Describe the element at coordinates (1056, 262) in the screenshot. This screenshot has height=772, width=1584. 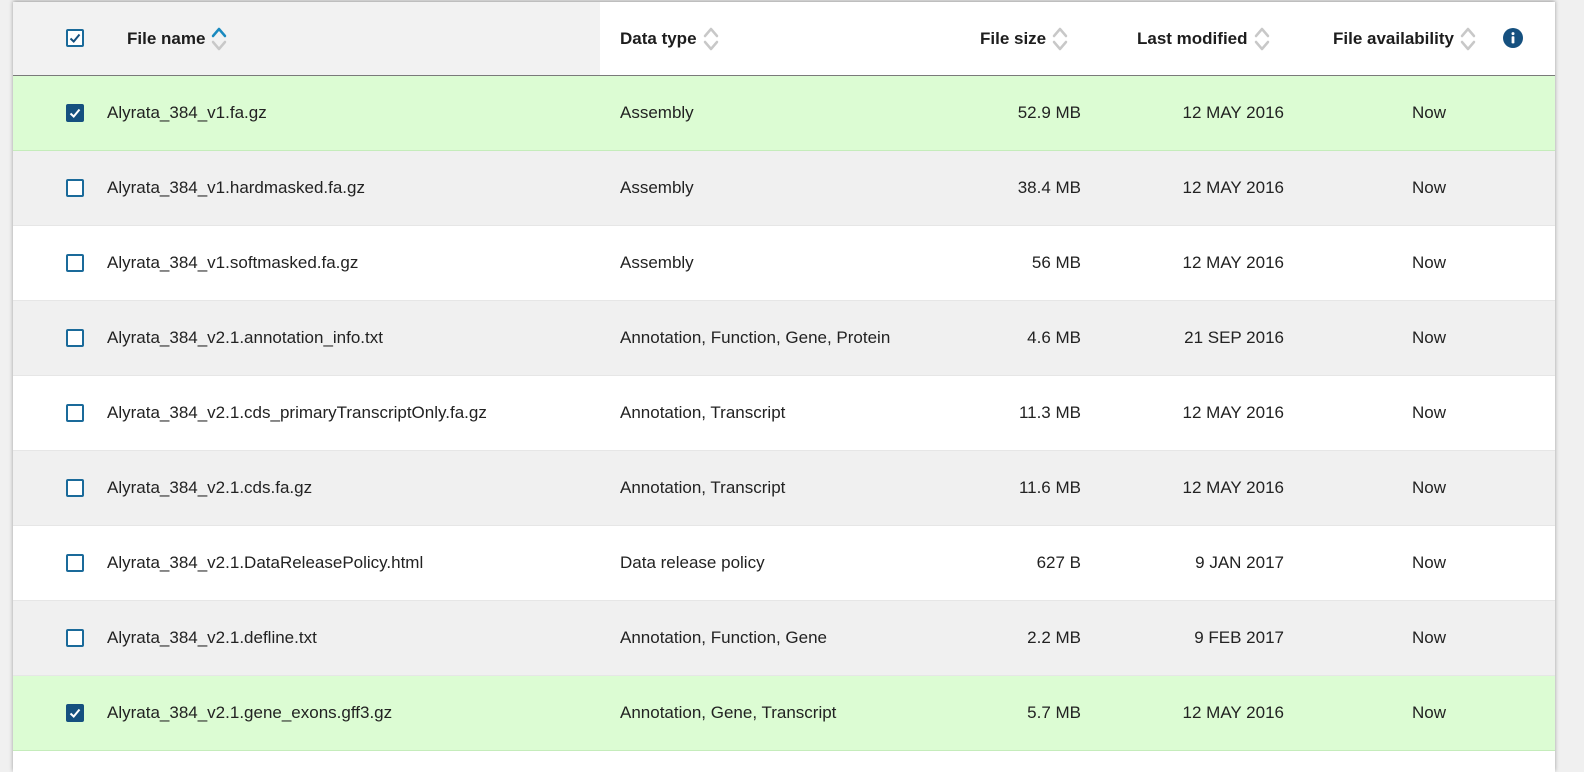
I see `file-size-cell: 56 MB` at that location.